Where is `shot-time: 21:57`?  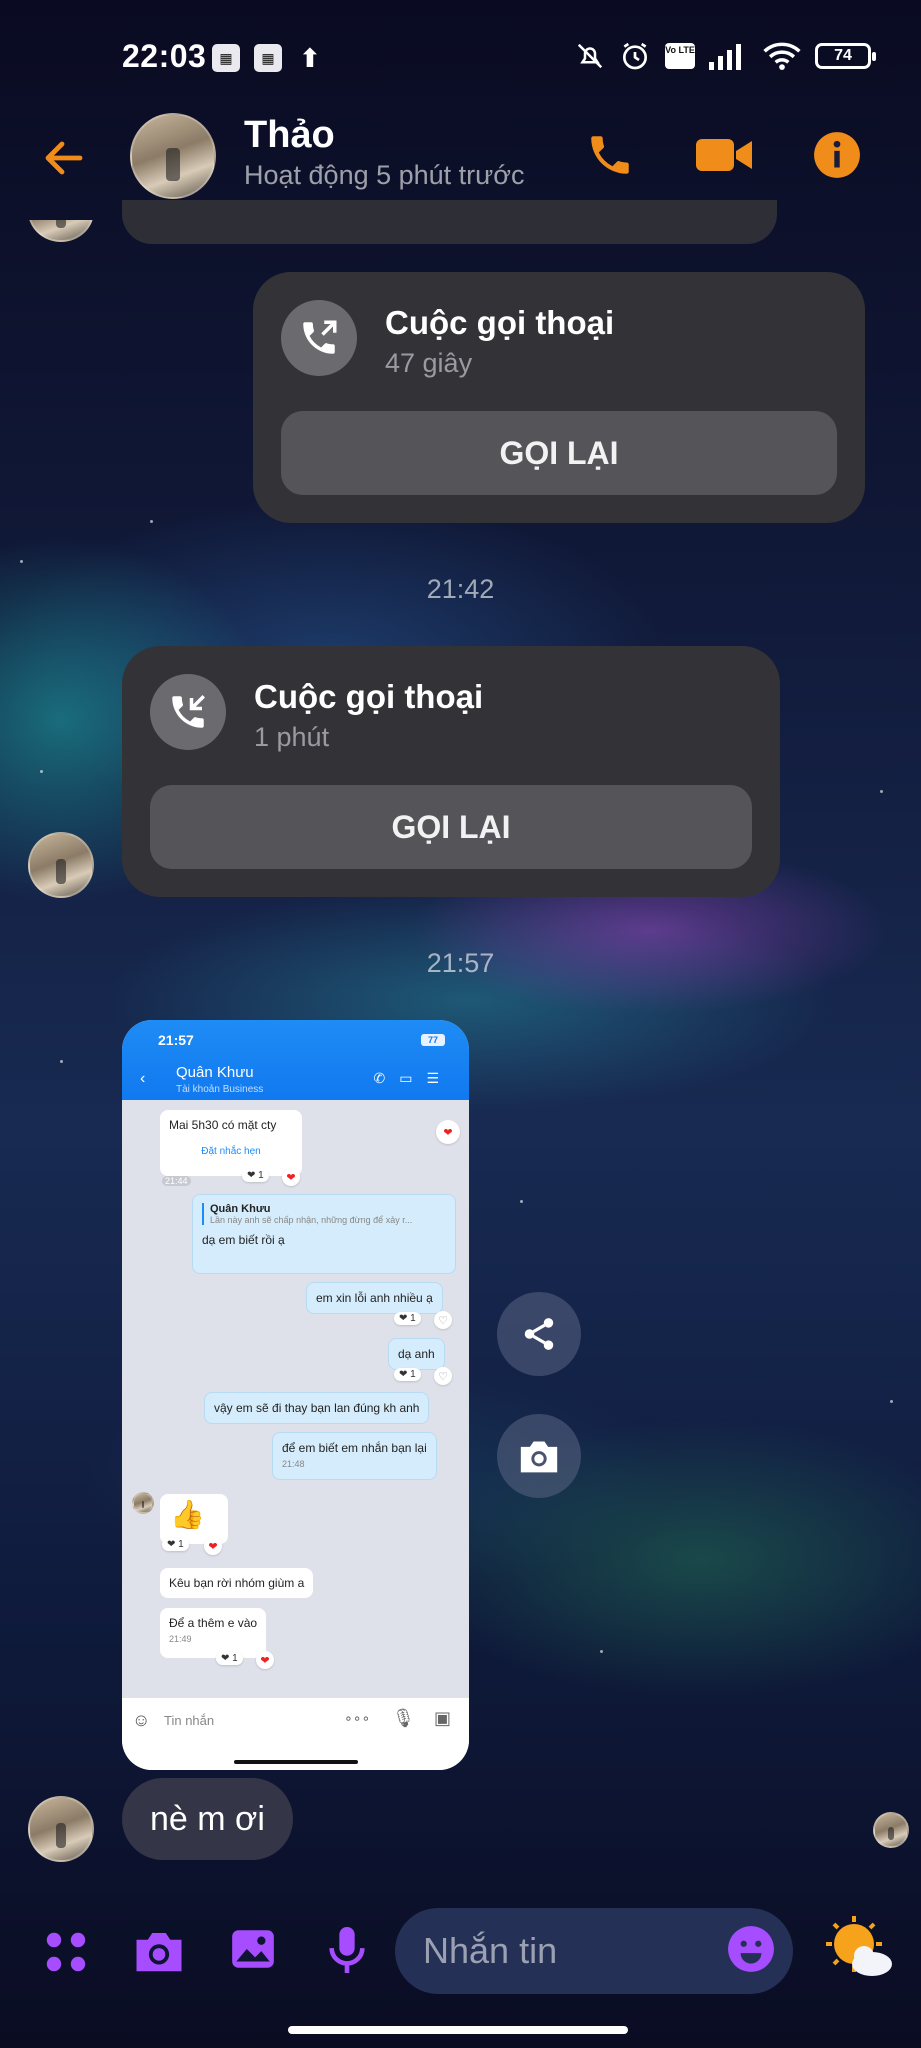
shot-time: 21:57 is located at coordinates (176, 1040).